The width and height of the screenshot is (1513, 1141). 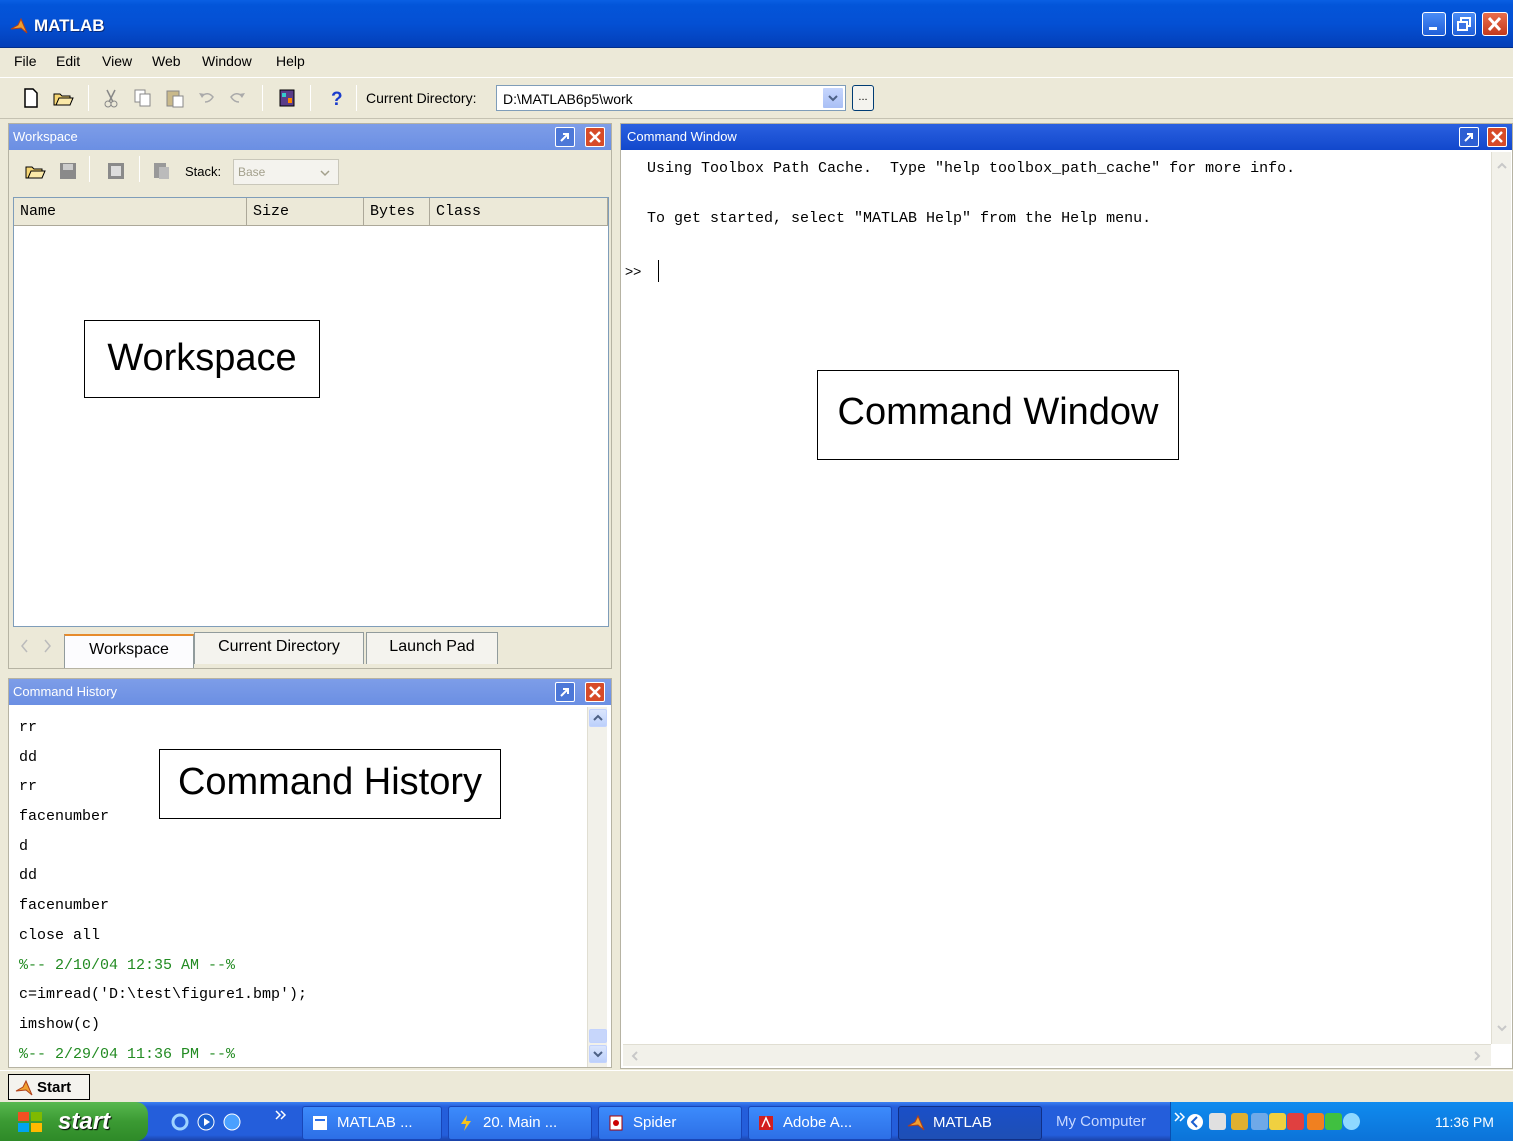 I want to click on copy-icon, so click(x=143, y=98).